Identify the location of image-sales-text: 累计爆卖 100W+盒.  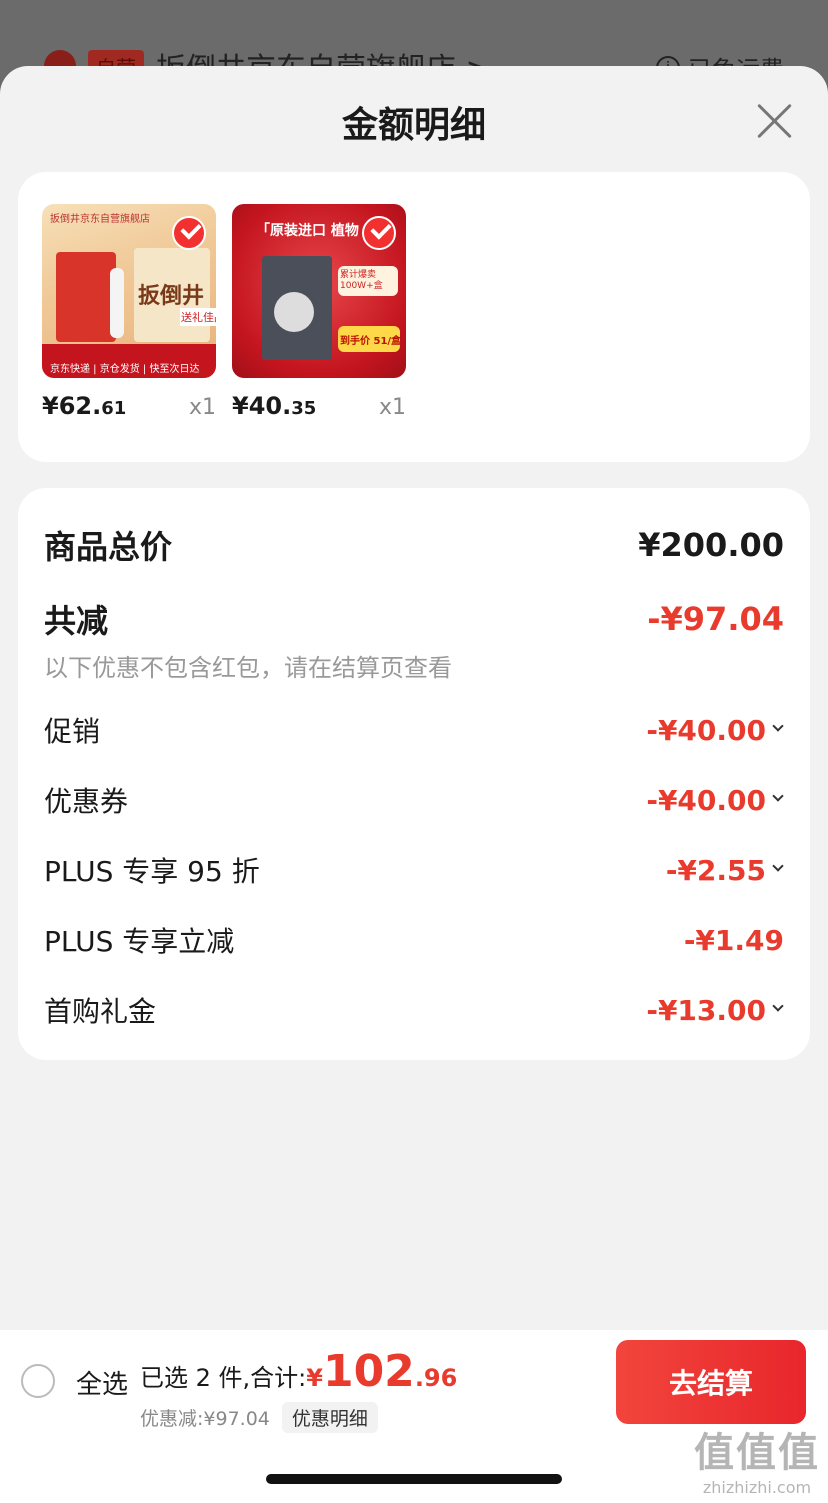
(361, 280).